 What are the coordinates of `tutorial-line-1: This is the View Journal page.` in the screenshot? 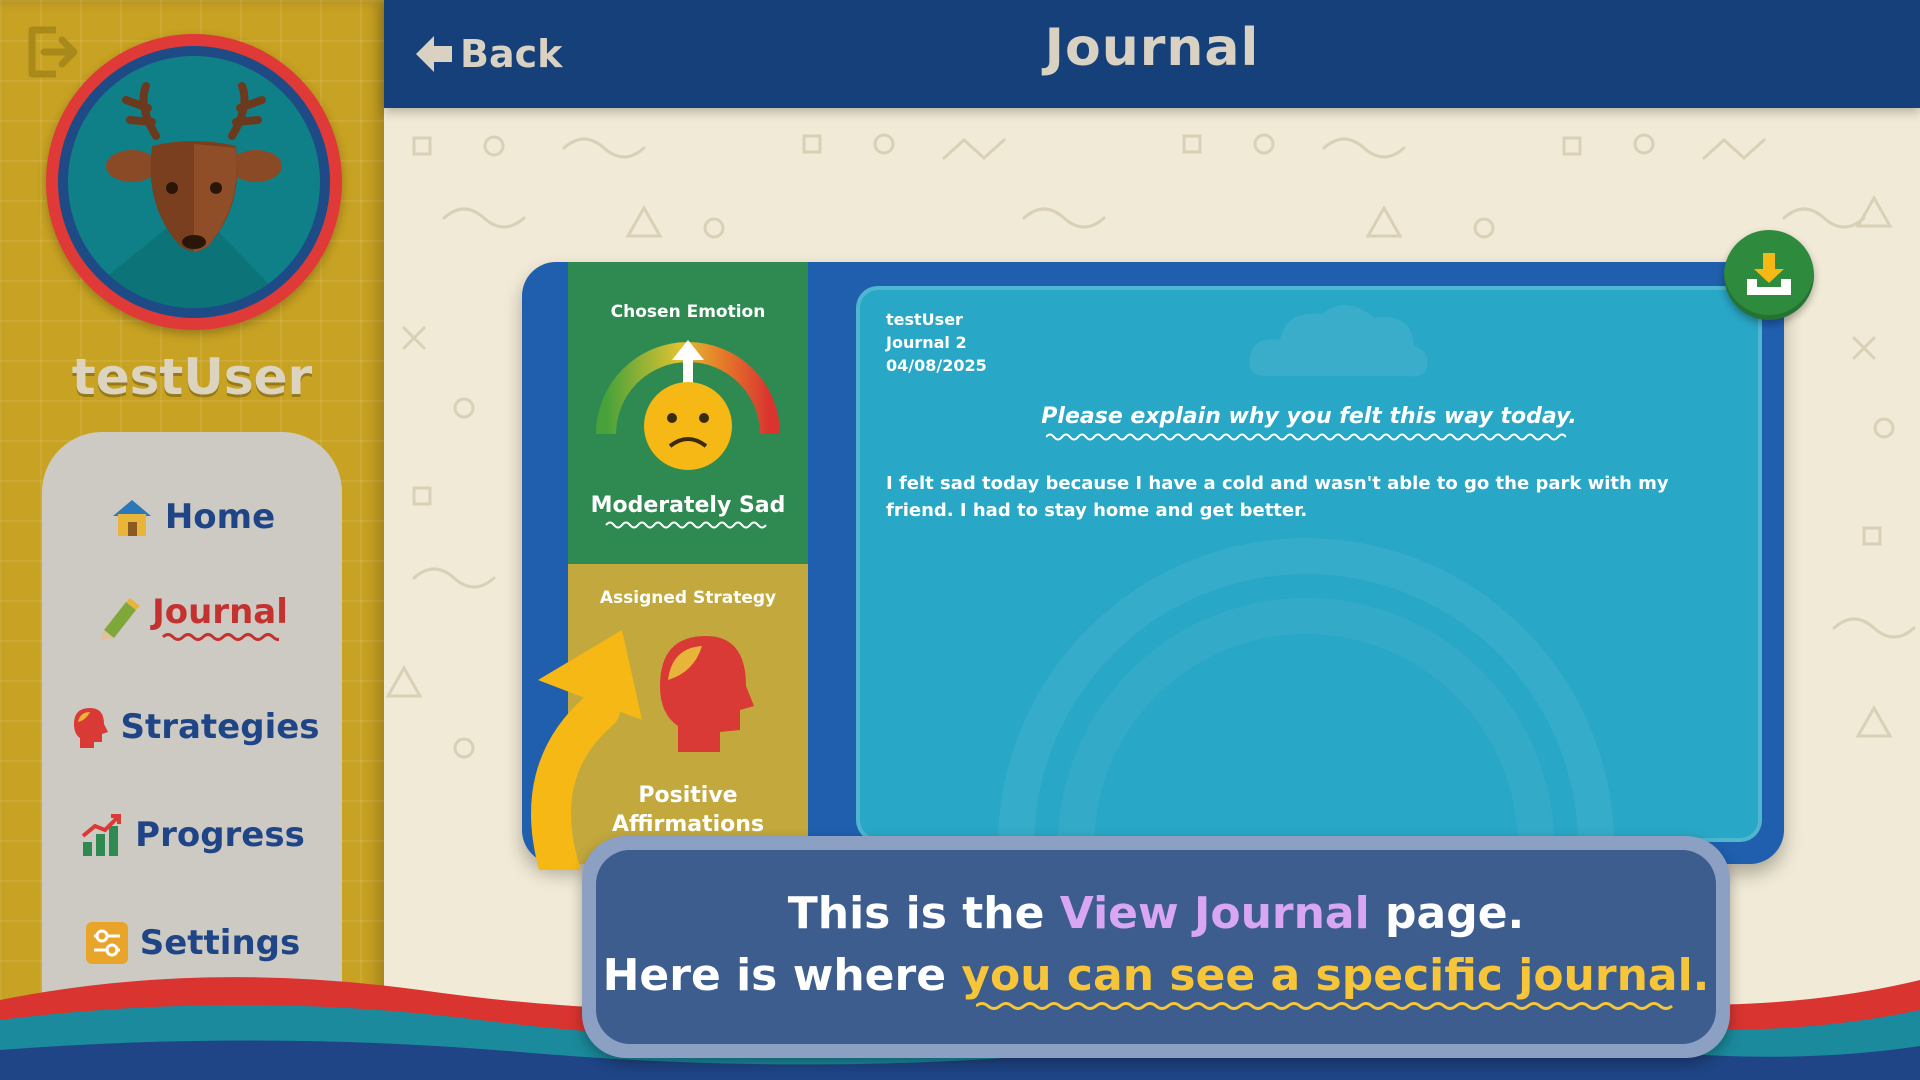 It's located at (1156, 914).